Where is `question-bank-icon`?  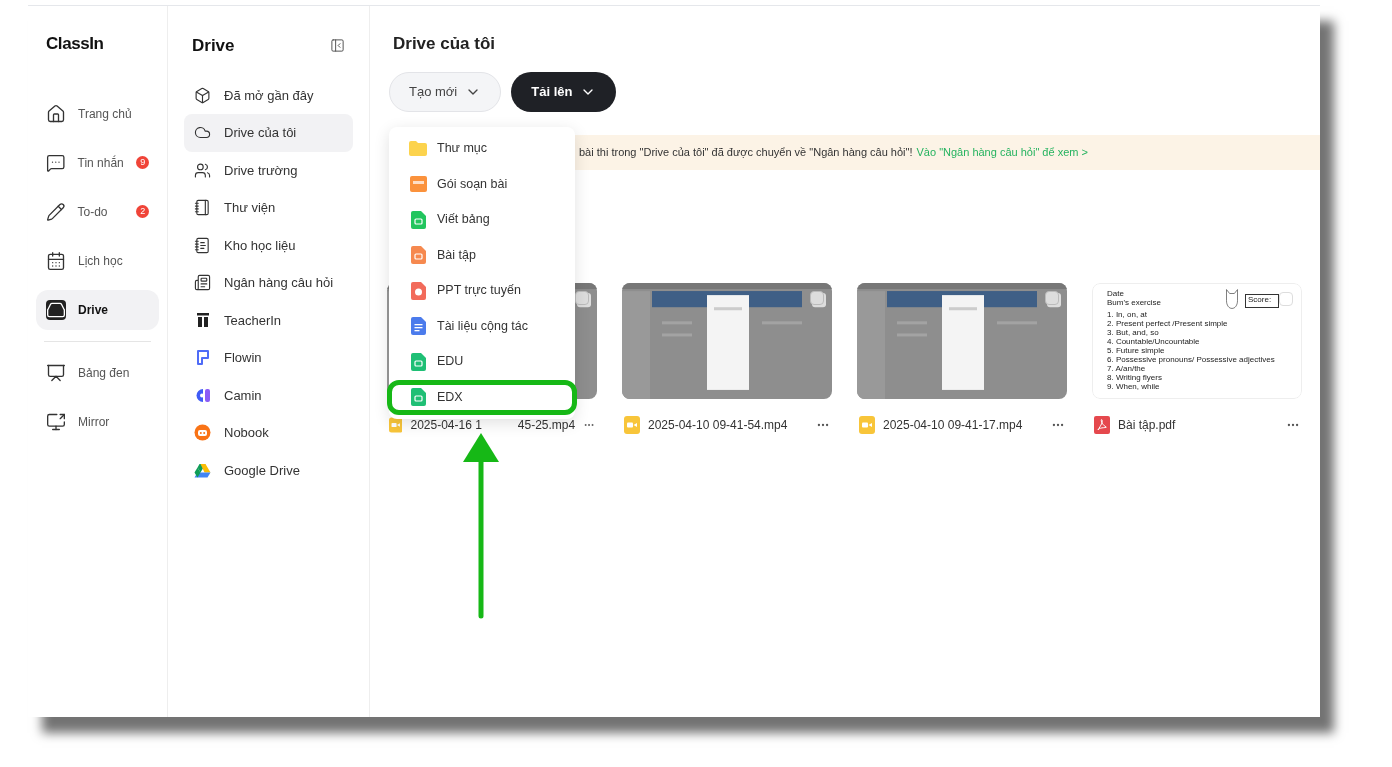 question-bank-icon is located at coordinates (202, 283).